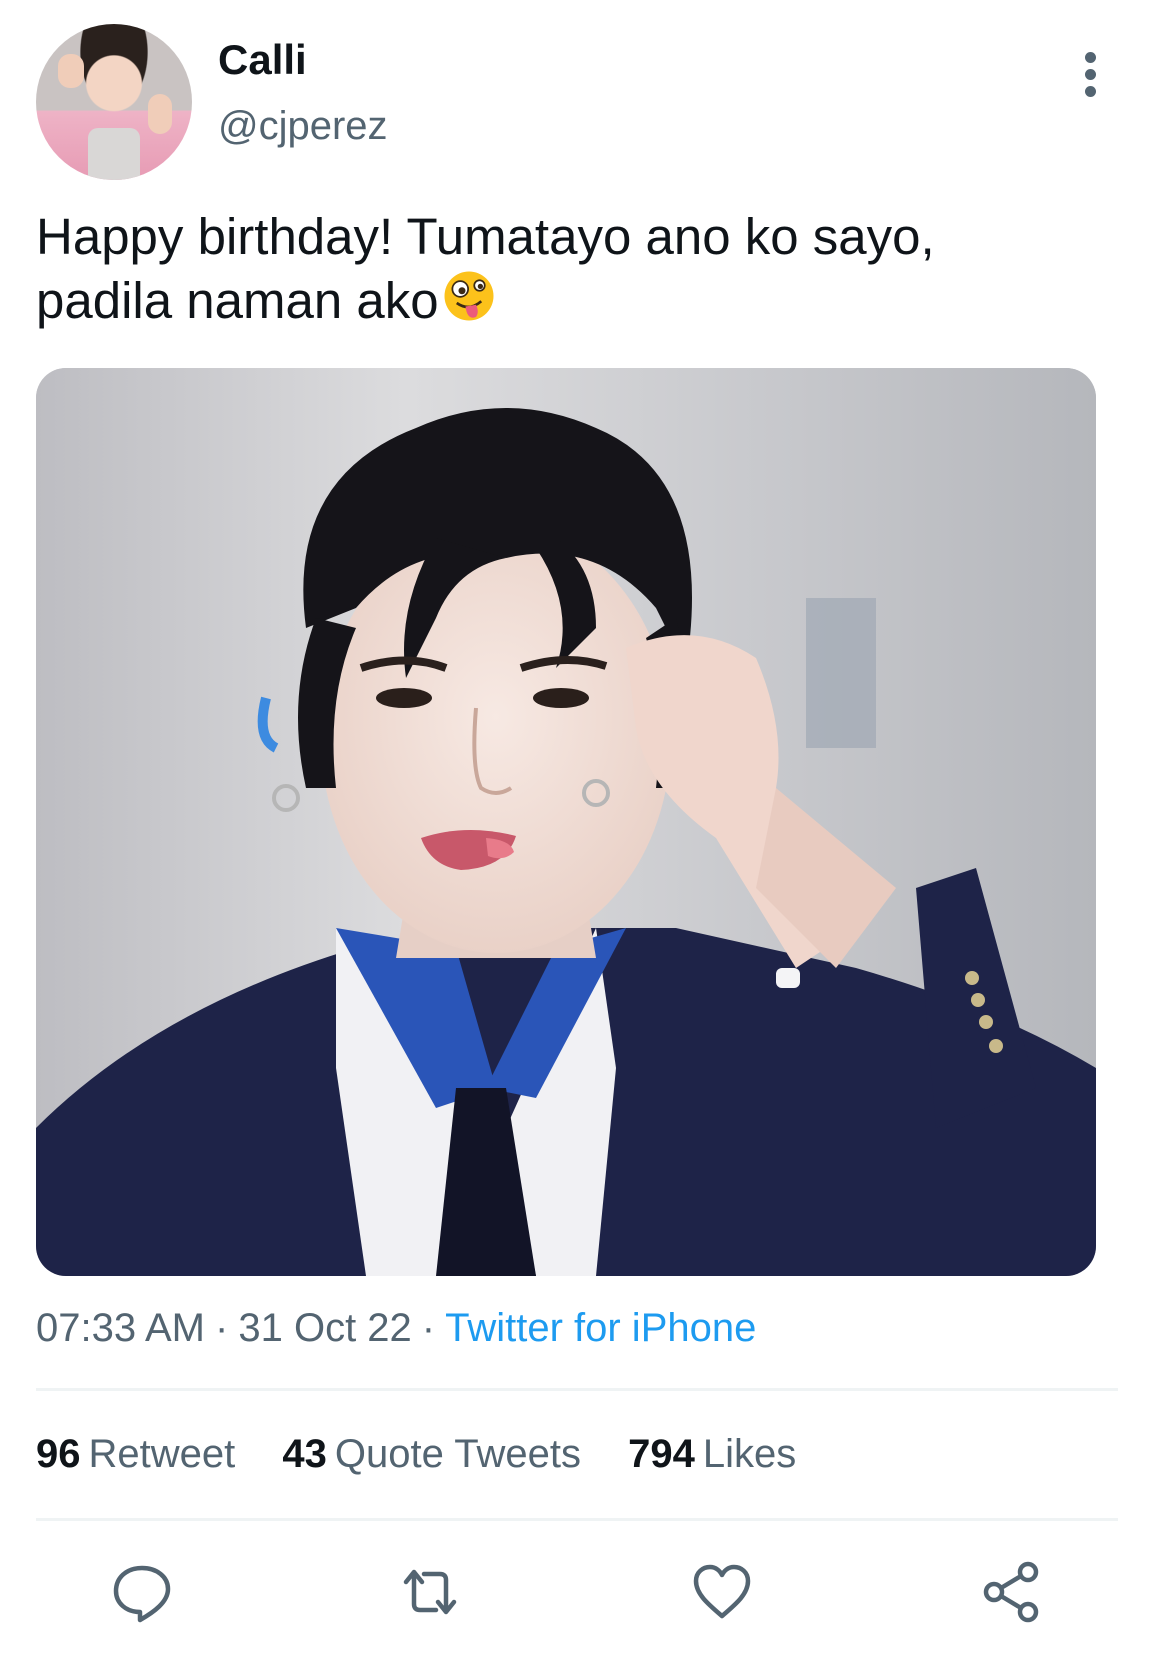  I want to click on retweets-stat: 96 Retweet, so click(135, 1454).